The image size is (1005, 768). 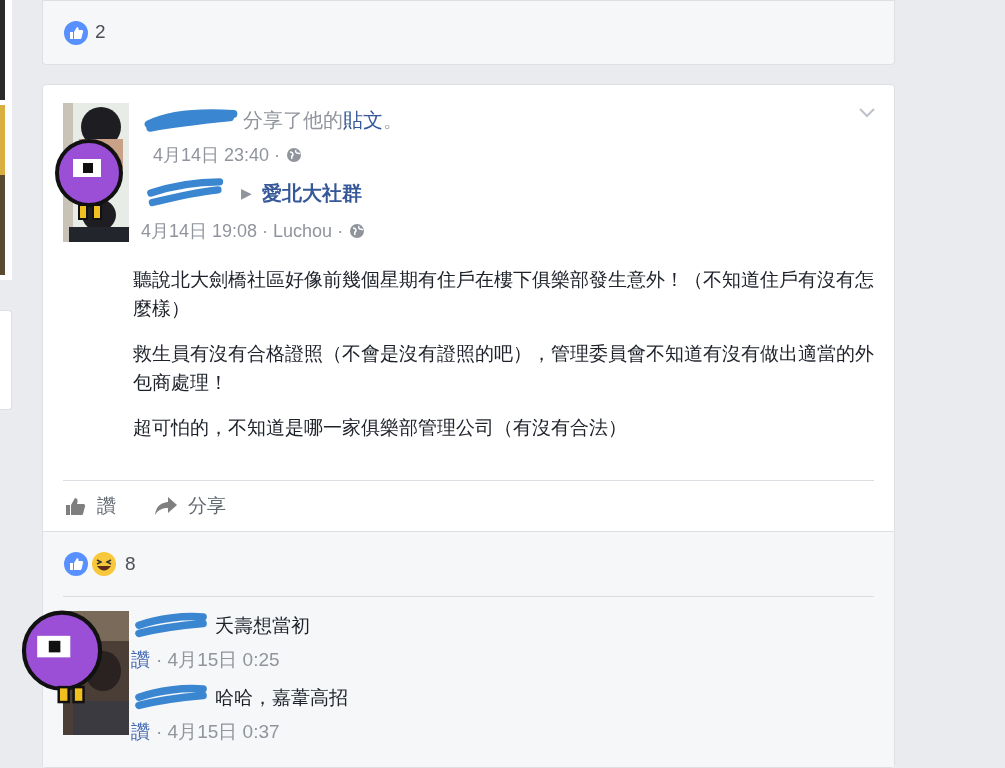 I want to click on thumbs-up-icon, so click(x=76, y=506).